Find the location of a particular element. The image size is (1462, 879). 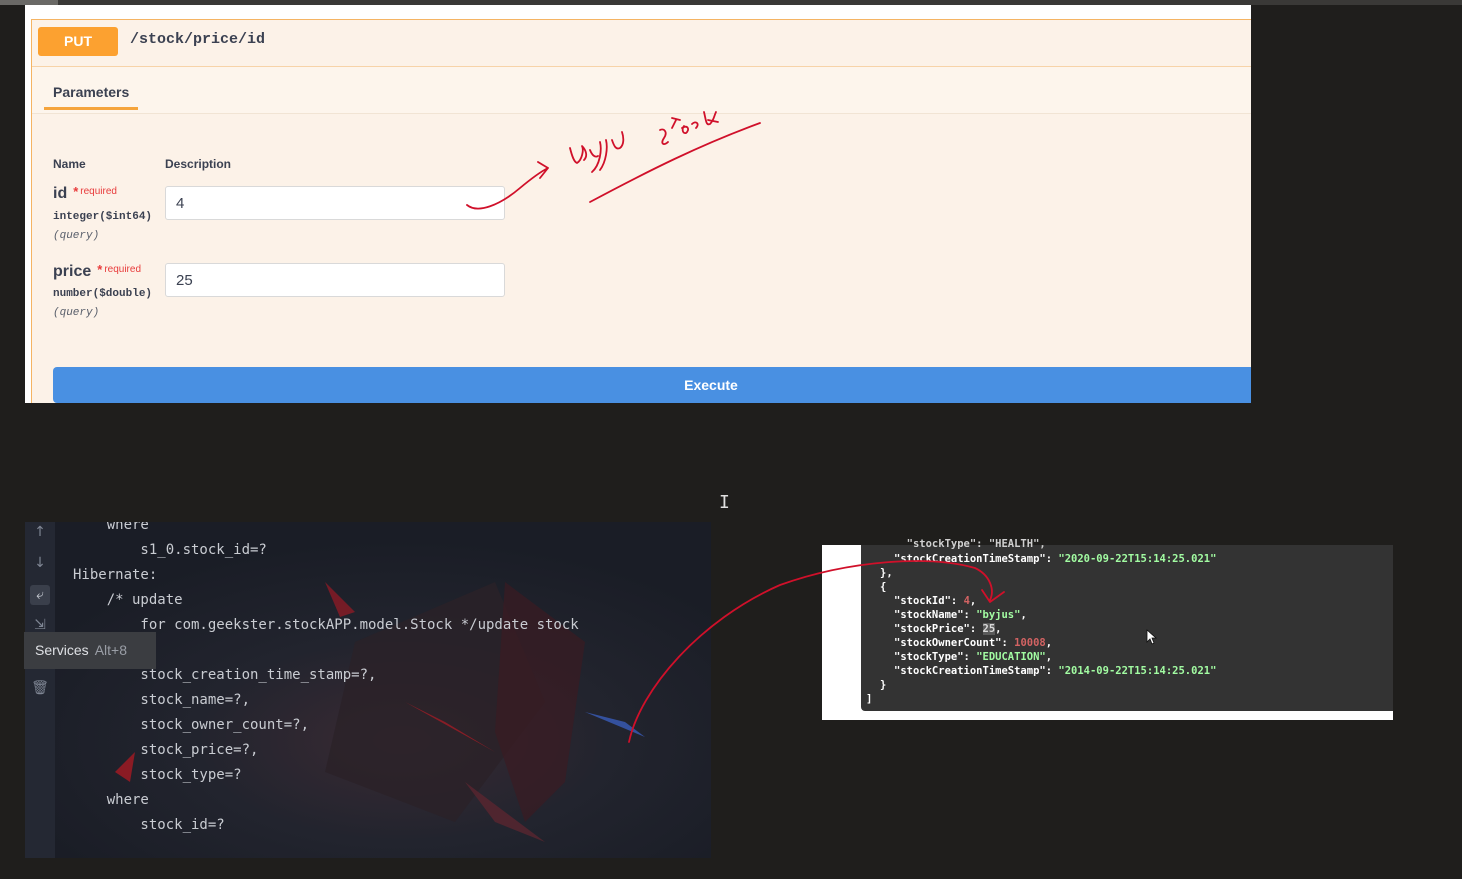

json-key: "stockName" is located at coordinates (929, 615).